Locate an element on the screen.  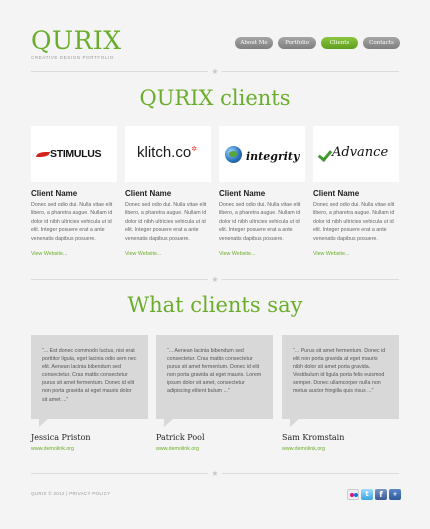
nav-portfolio: Portfolio is located at coordinates (297, 43).